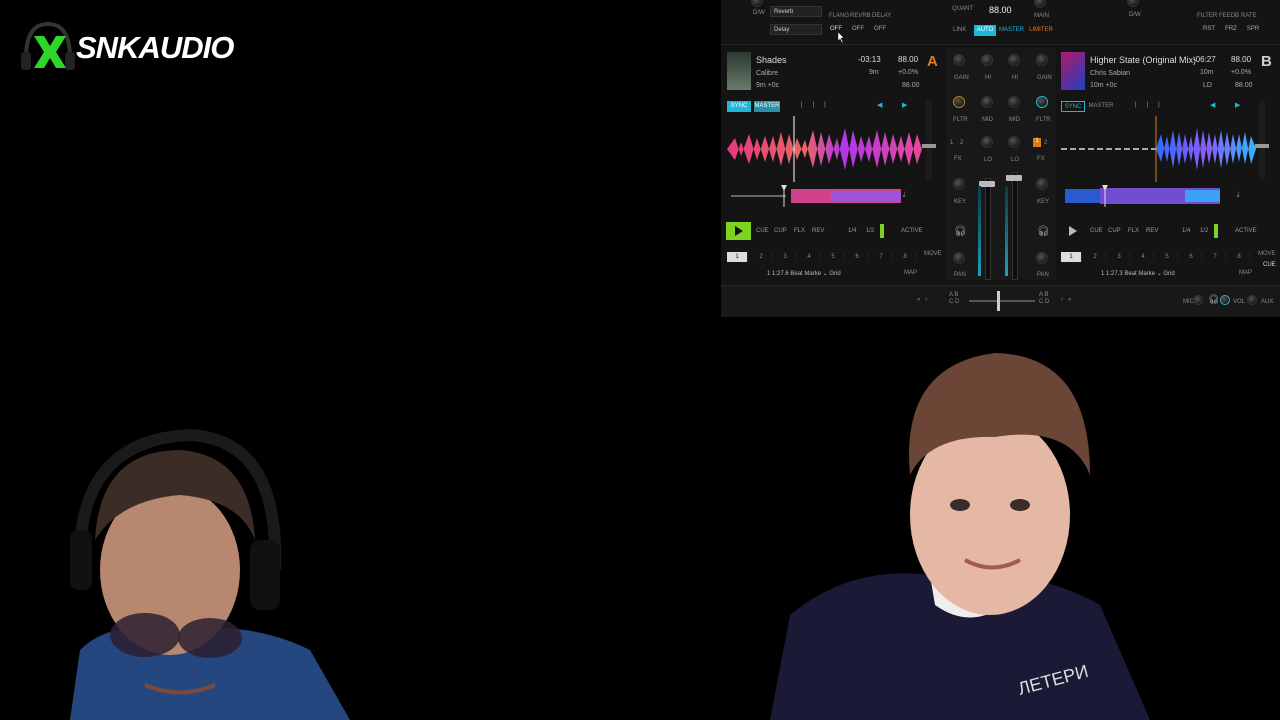  What do you see at coordinates (951, 143) in the screenshot?
I see `mixer-a-fx1: 1` at bounding box center [951, 143].